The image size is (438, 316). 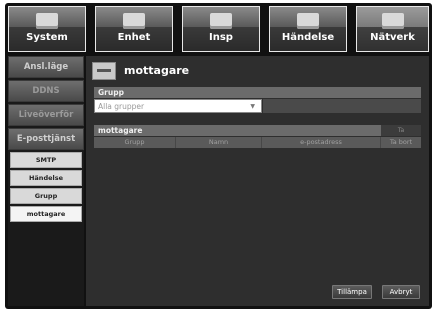 I want to click on top-nav: System Enhet Insp Händelse Nätverk, so click(x=218, y=29).